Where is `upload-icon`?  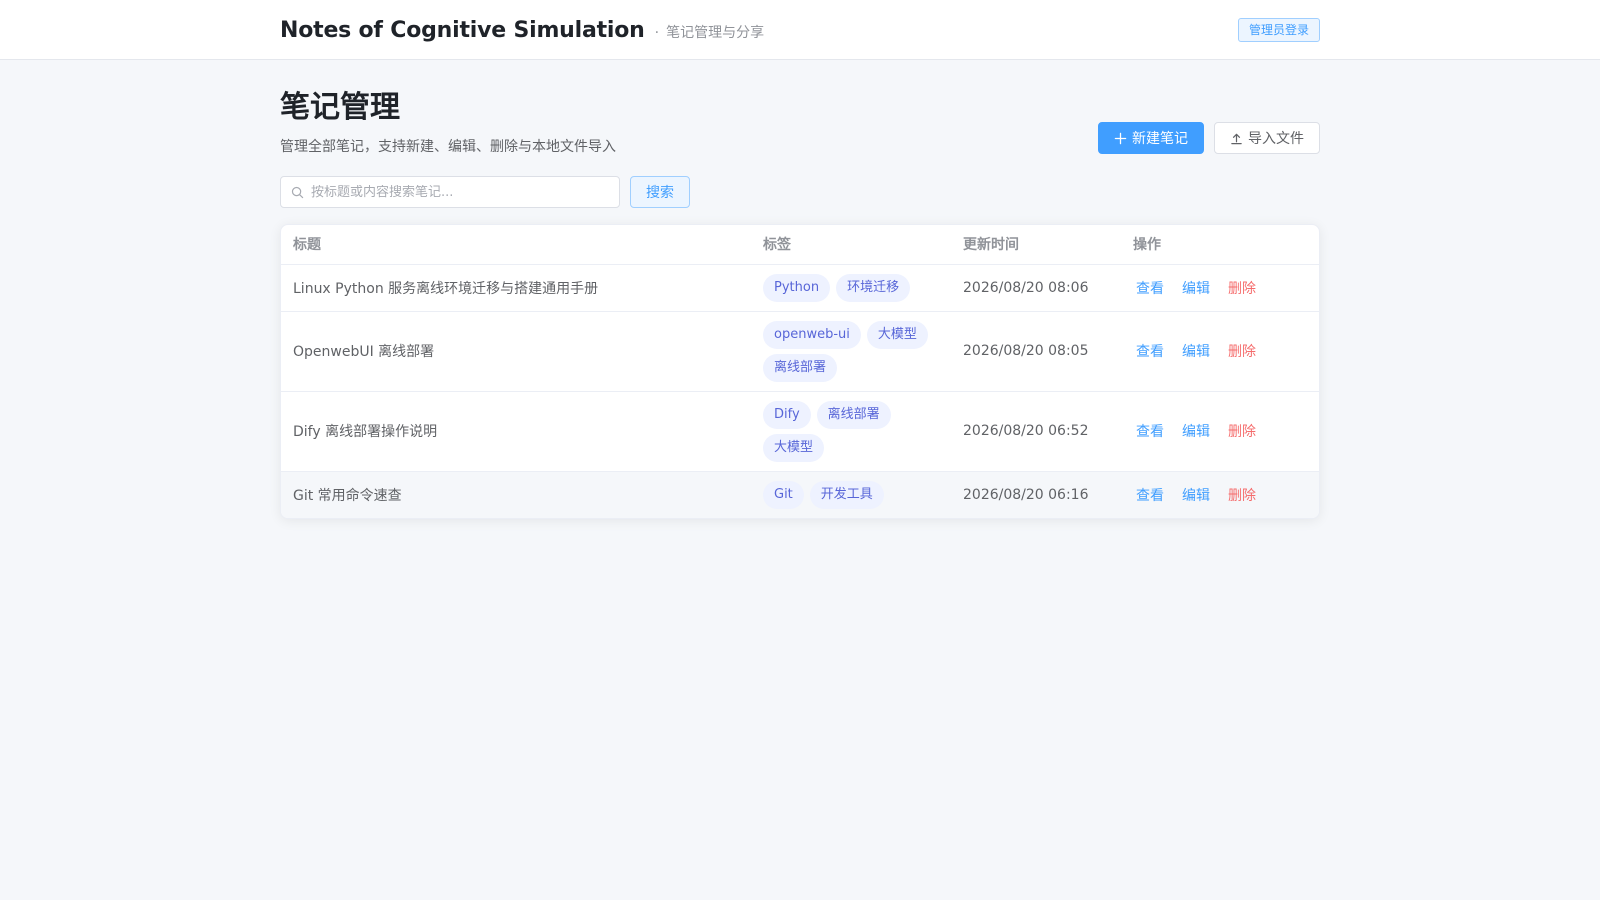
upload-icon is located at coordinates (1236, 138).